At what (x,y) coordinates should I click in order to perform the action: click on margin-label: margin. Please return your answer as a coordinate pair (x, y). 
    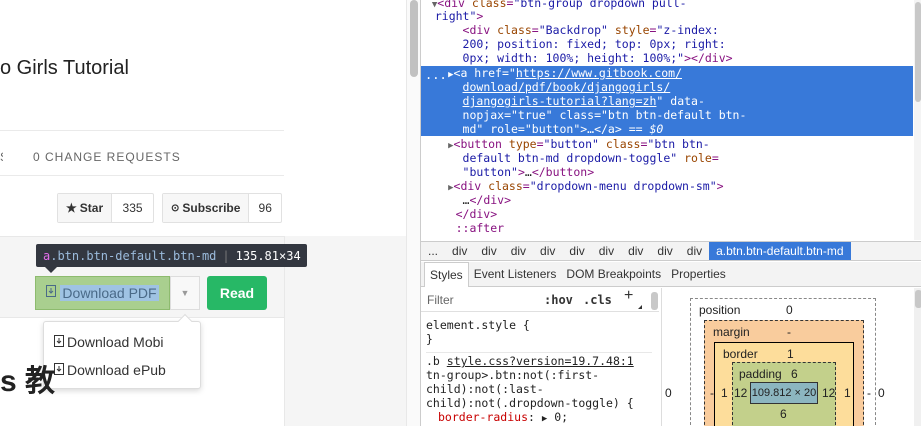
    Looking at the image, I should click on (731, 332).